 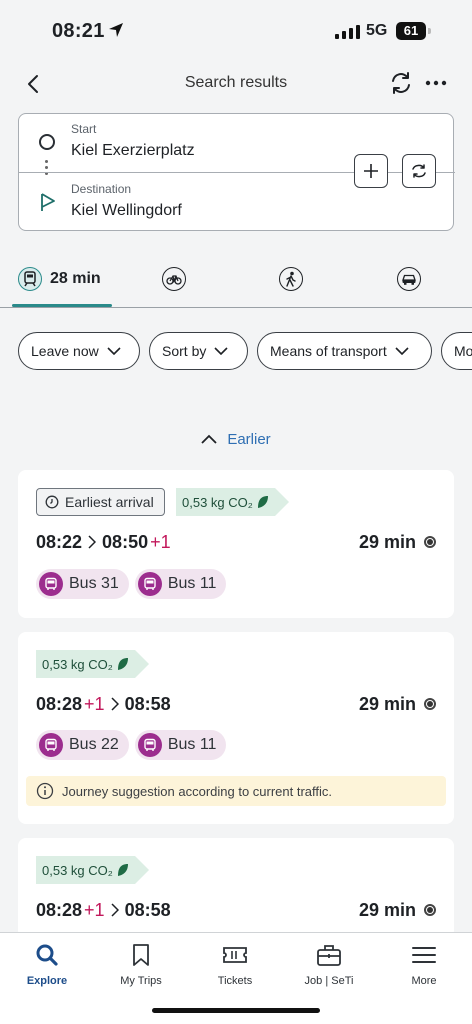 I want to click on co2-value: 0,53 kg CO₂, so click(x=217, y=502).